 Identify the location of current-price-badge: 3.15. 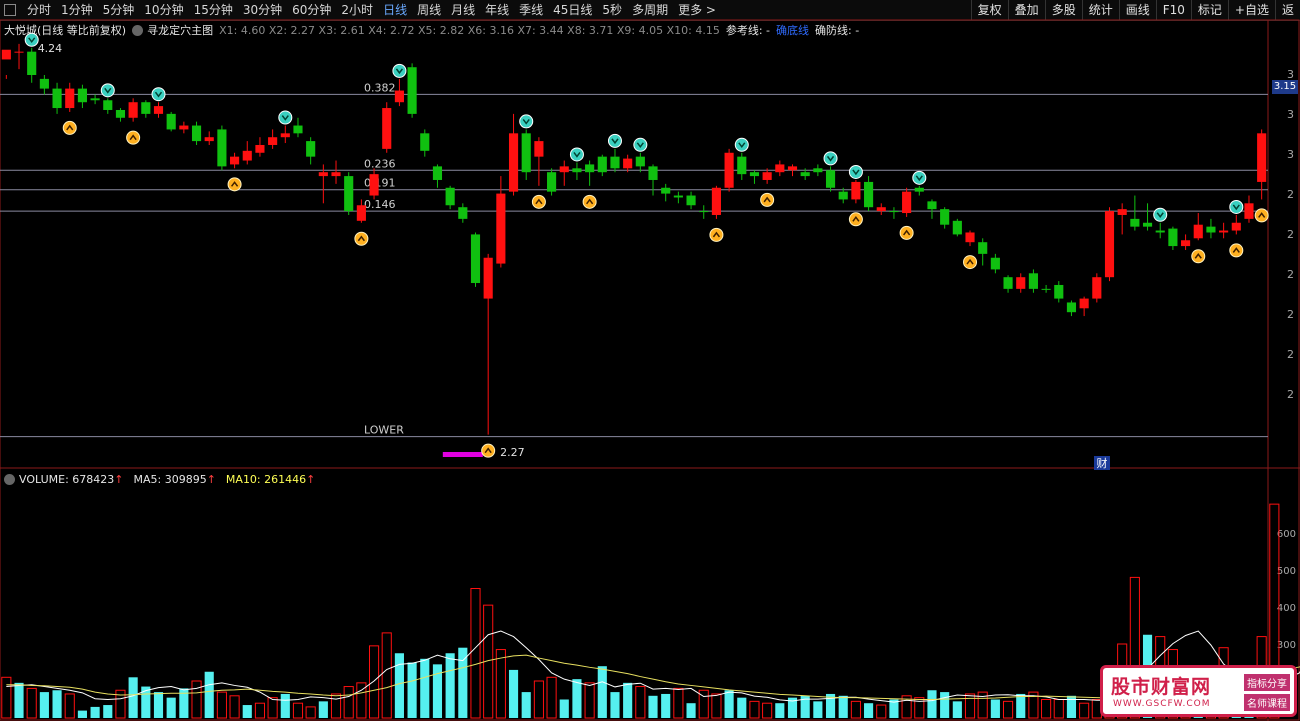
(1285, 87).